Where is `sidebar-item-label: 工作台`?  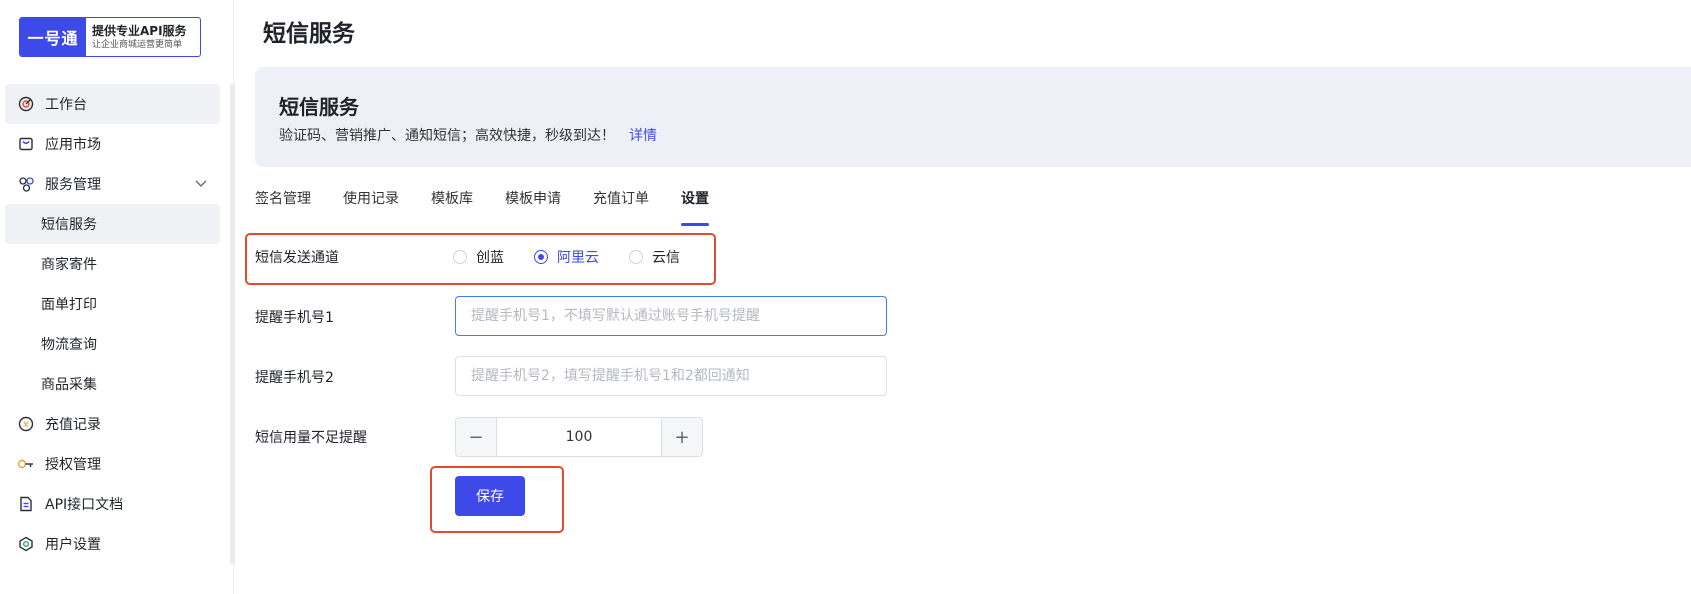
sidebar-item-label: 工作台 is located at coordinates (66, 105).